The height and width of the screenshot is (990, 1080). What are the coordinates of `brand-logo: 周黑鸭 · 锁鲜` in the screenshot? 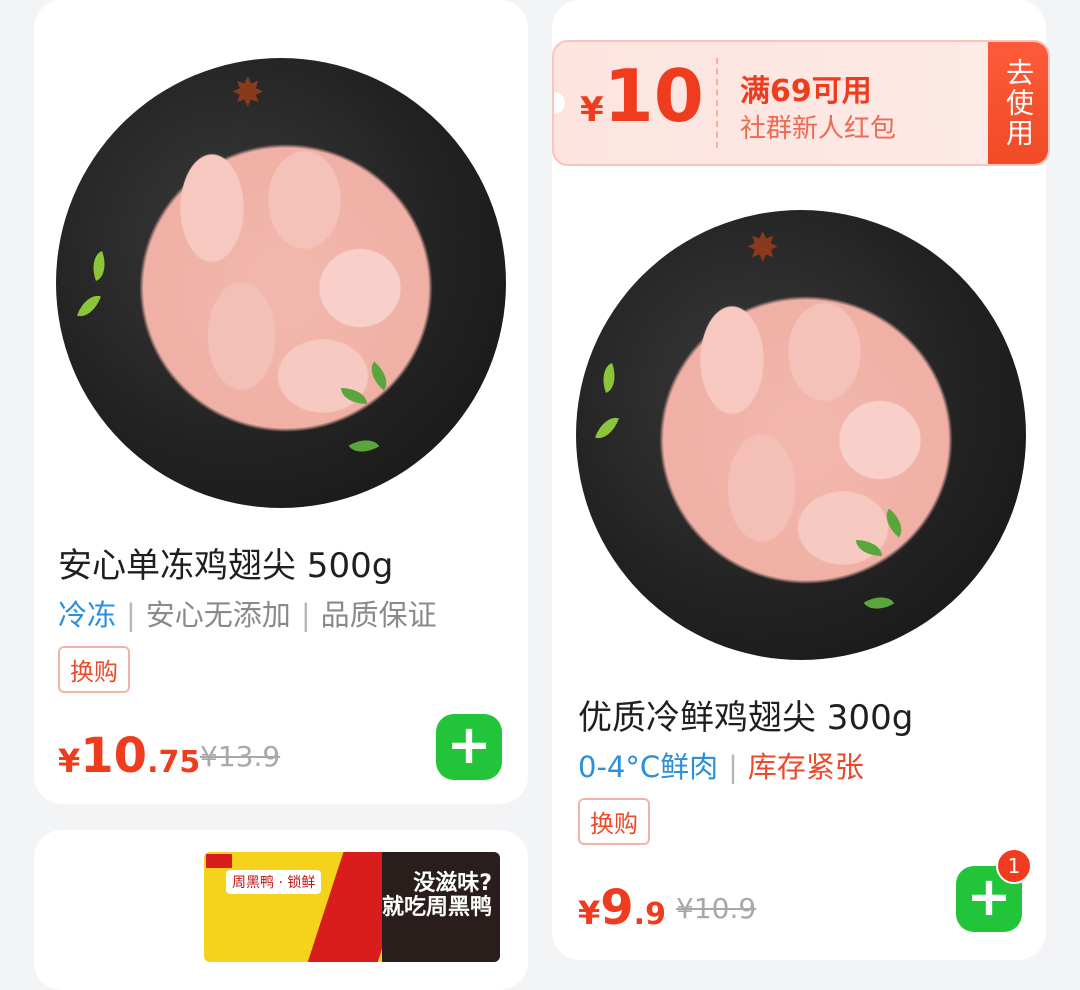 It's located at (274, 882).